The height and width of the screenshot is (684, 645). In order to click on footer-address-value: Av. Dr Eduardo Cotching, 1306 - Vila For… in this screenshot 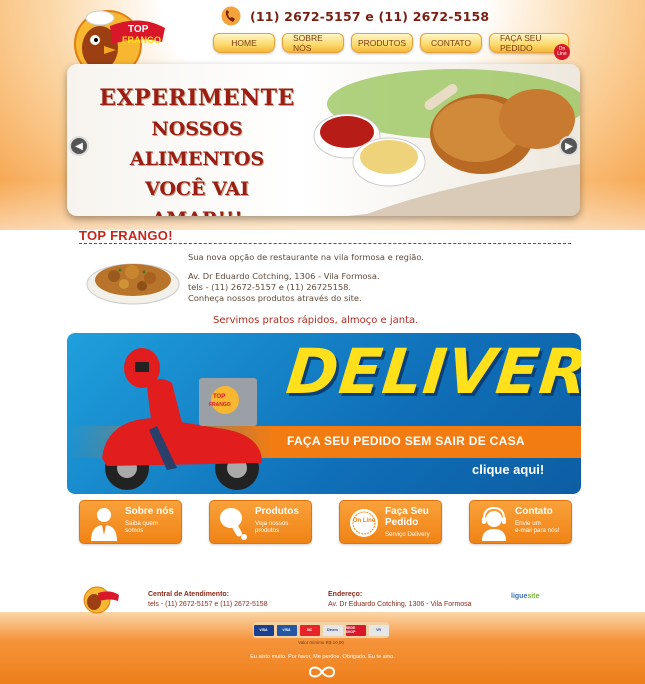, I will do `click(400, 604)`.